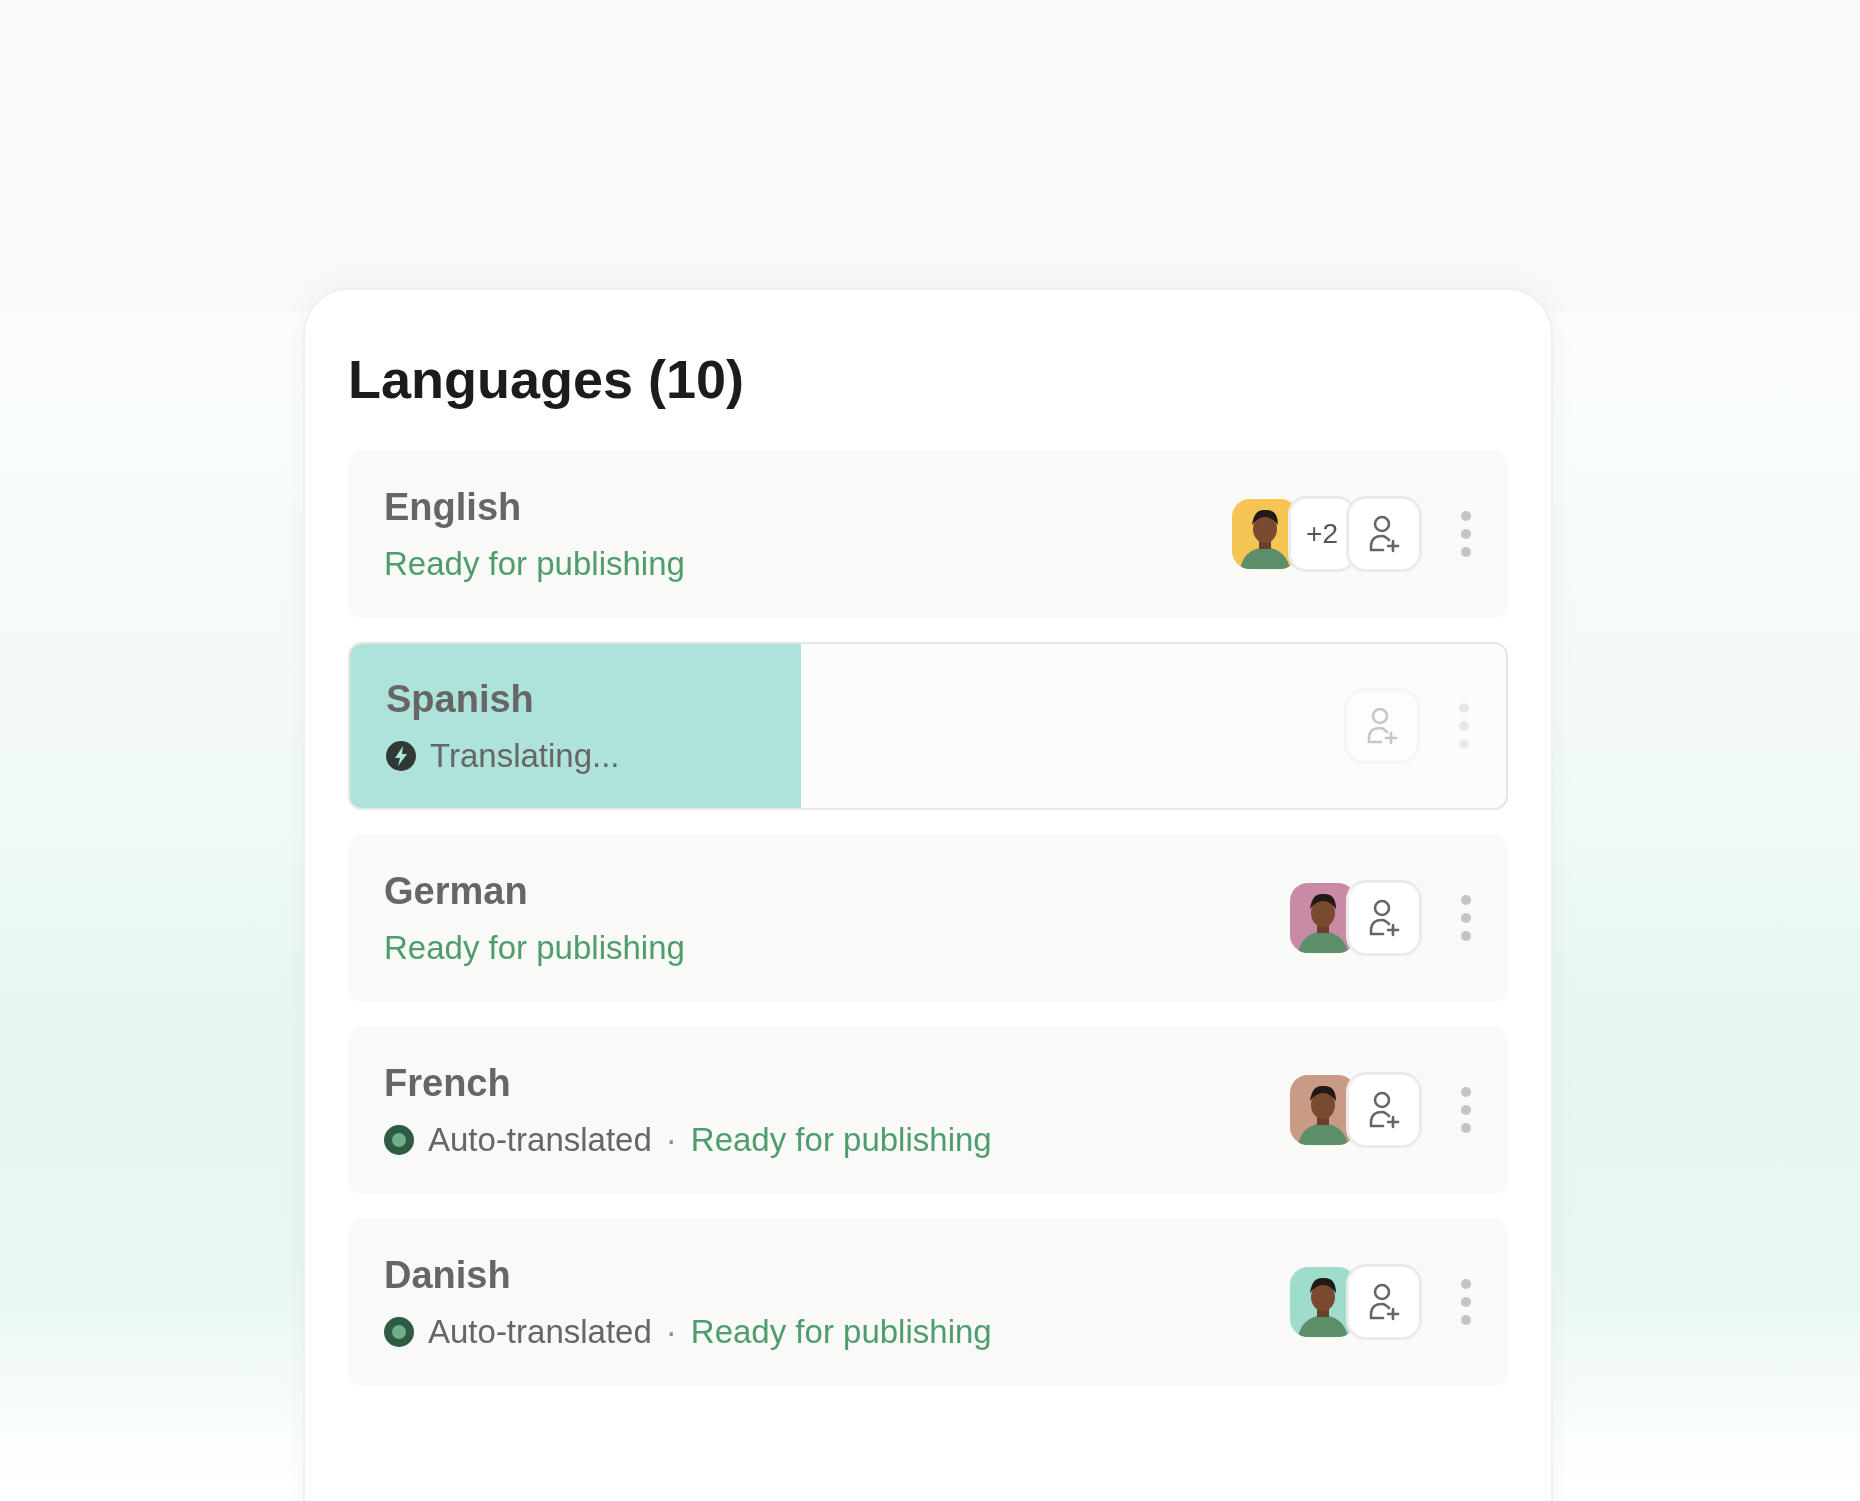 The image size is (1860, 1501). I want to click on language-name: French, so click(448, 1083).